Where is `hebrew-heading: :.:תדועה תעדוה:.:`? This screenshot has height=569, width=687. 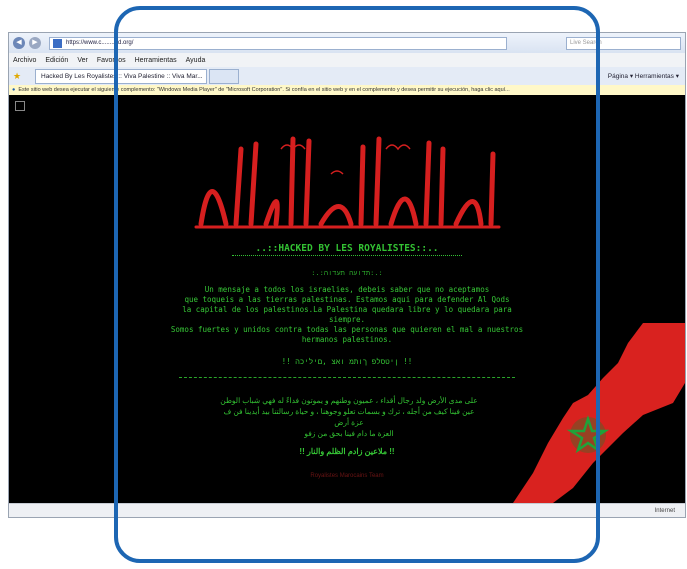 hebrew-heading: :.:תדועה תעדוה:.: is located at coordinates (347, 273).